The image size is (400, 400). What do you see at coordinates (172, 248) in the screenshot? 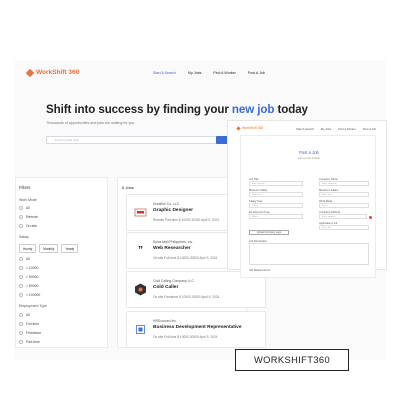
I see `job-title: Web Researcher` at bounding box center [172, 248].